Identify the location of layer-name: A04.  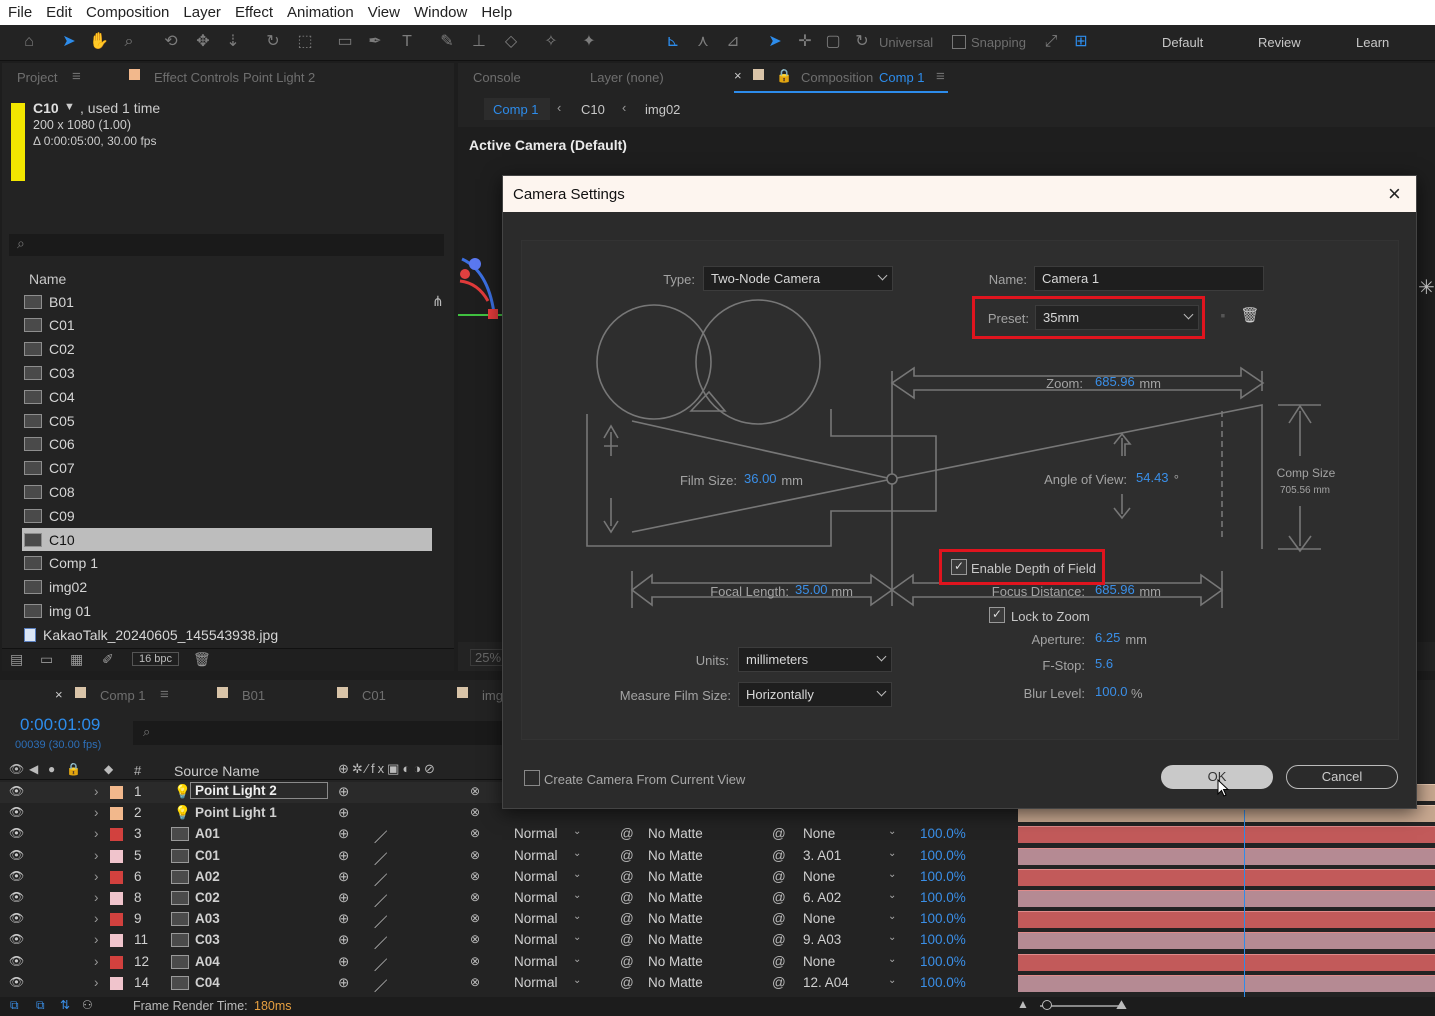
(207, 961).